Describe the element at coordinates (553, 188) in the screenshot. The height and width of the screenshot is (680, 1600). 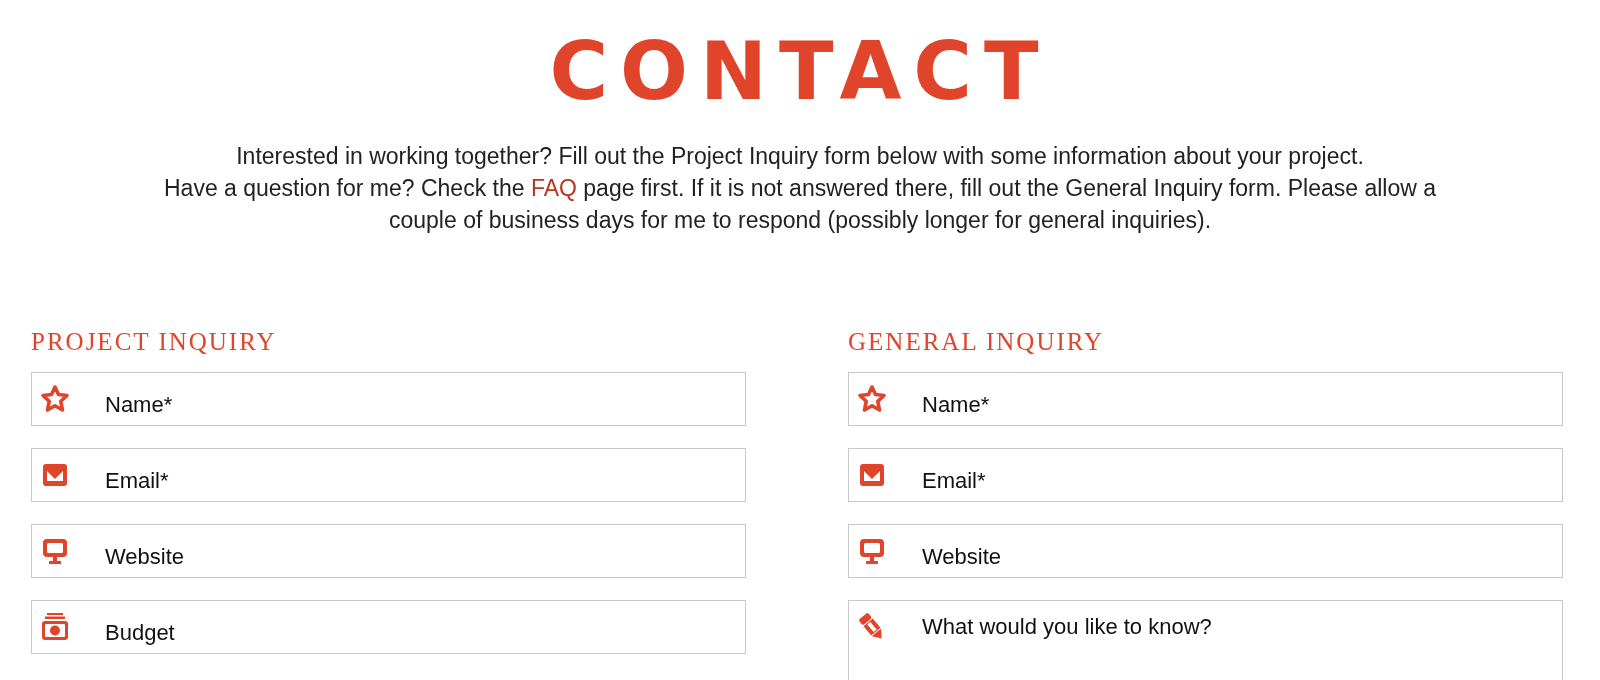
I see `faq-link: FAQ` at that location.